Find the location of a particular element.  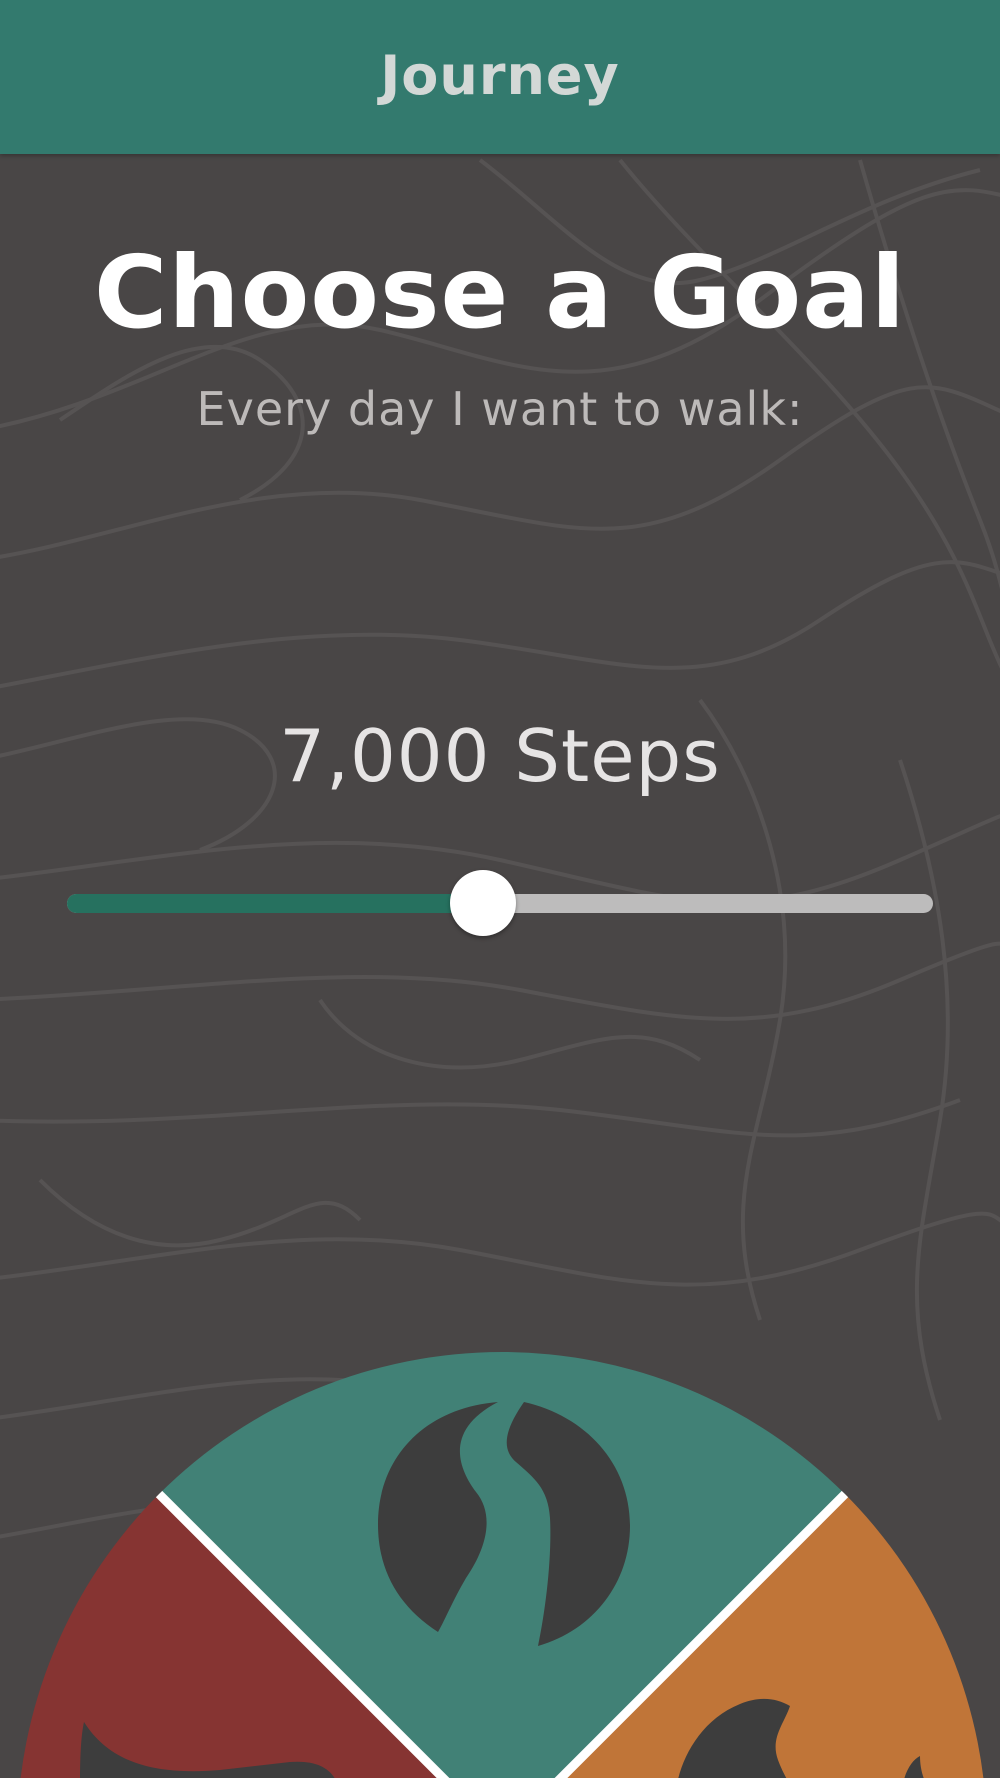

page-title: Choose a Goal is located at coordinates (500, 292).